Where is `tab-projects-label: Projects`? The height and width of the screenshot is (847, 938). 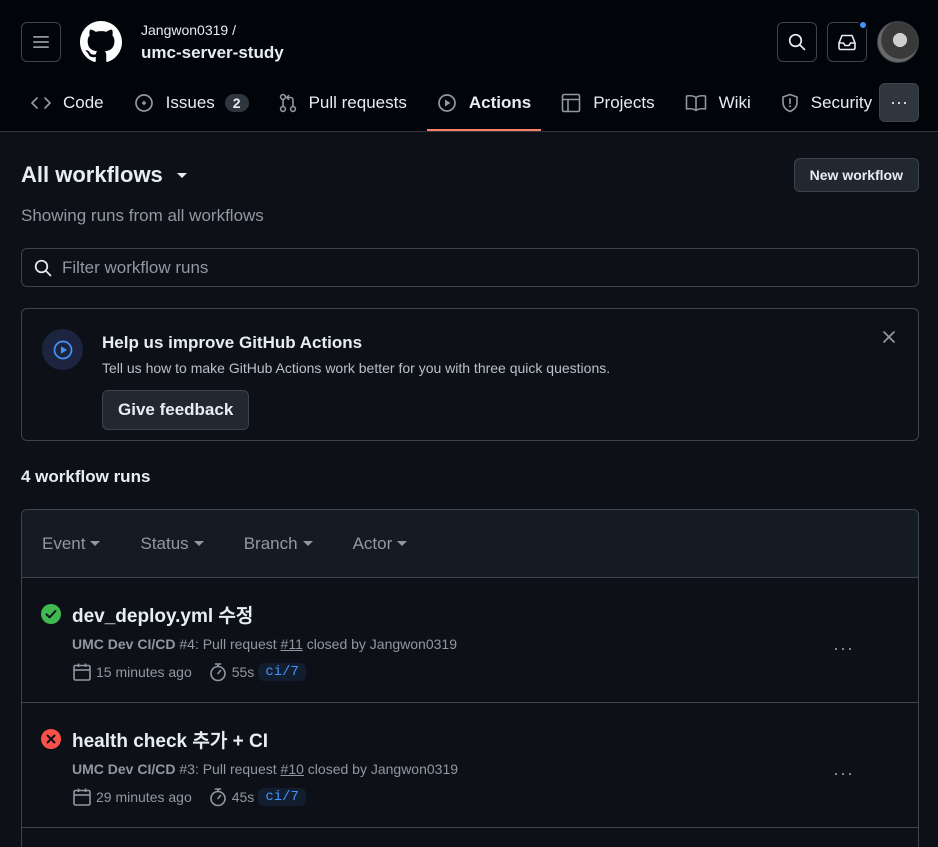 tab-projects-label: Projects is located at coordinates (624, 102).